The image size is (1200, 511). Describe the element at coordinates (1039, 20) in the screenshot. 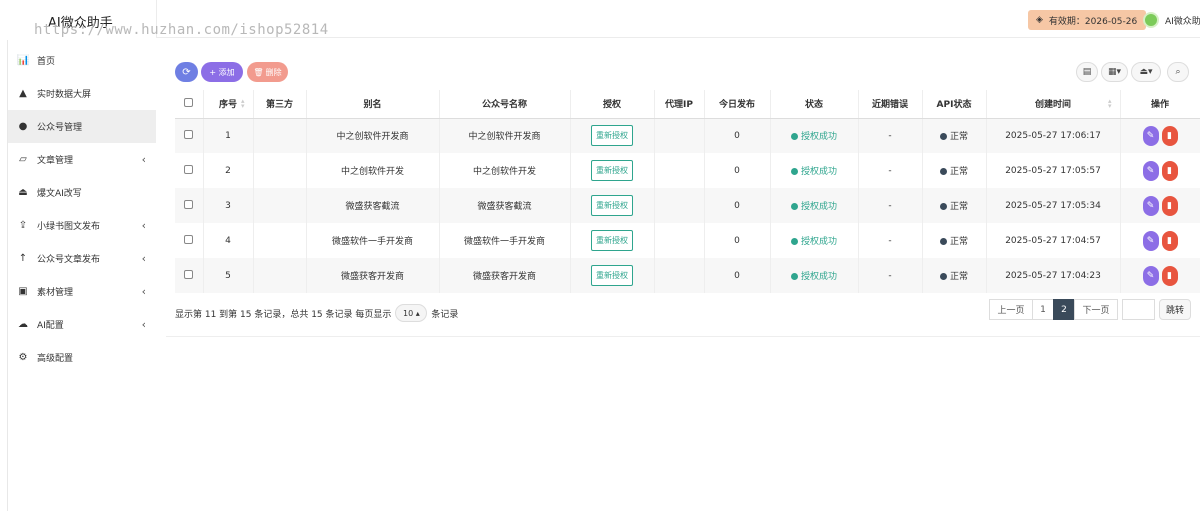

I see `shield-icon: ◈` at that location.